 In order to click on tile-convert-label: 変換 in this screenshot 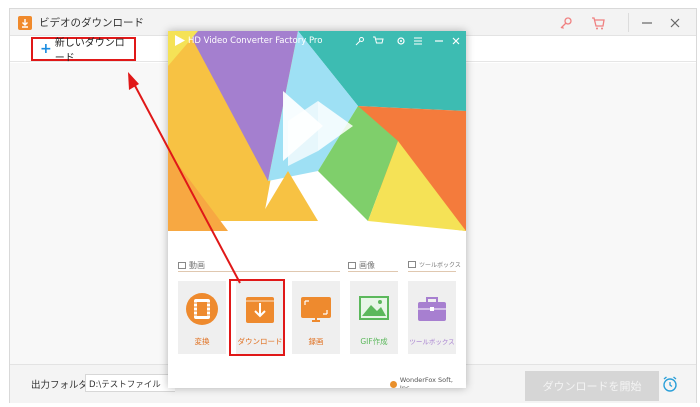, I will do `click(202, 341)`.